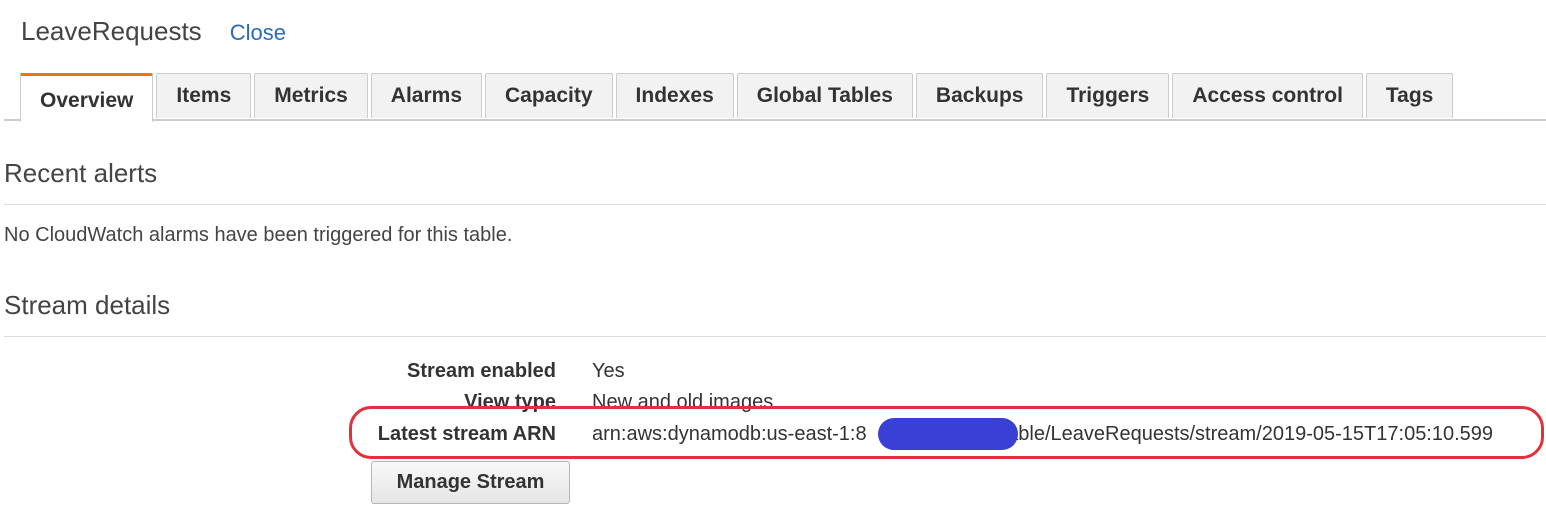 This screenshot has height=519, width=1546. Describe the element at coordinates (1409, 95) in the screenshot. I see `tab-tags: Tags` at that location.